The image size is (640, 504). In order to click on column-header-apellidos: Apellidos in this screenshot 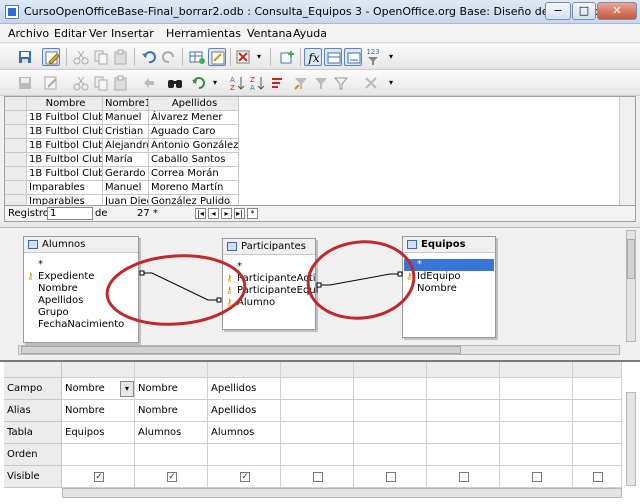, I will do `click(194, 104)`.